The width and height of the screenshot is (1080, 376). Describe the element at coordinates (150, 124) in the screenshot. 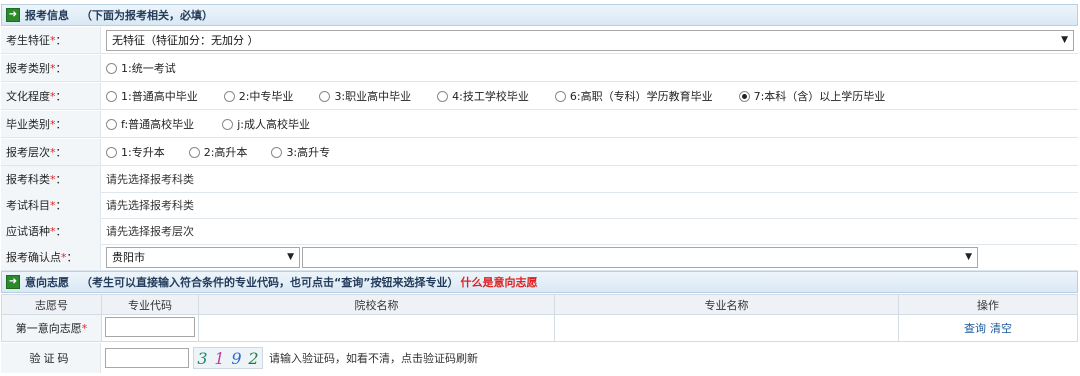

I see `radio-grad-f: f:普通高校毕业` at that location.